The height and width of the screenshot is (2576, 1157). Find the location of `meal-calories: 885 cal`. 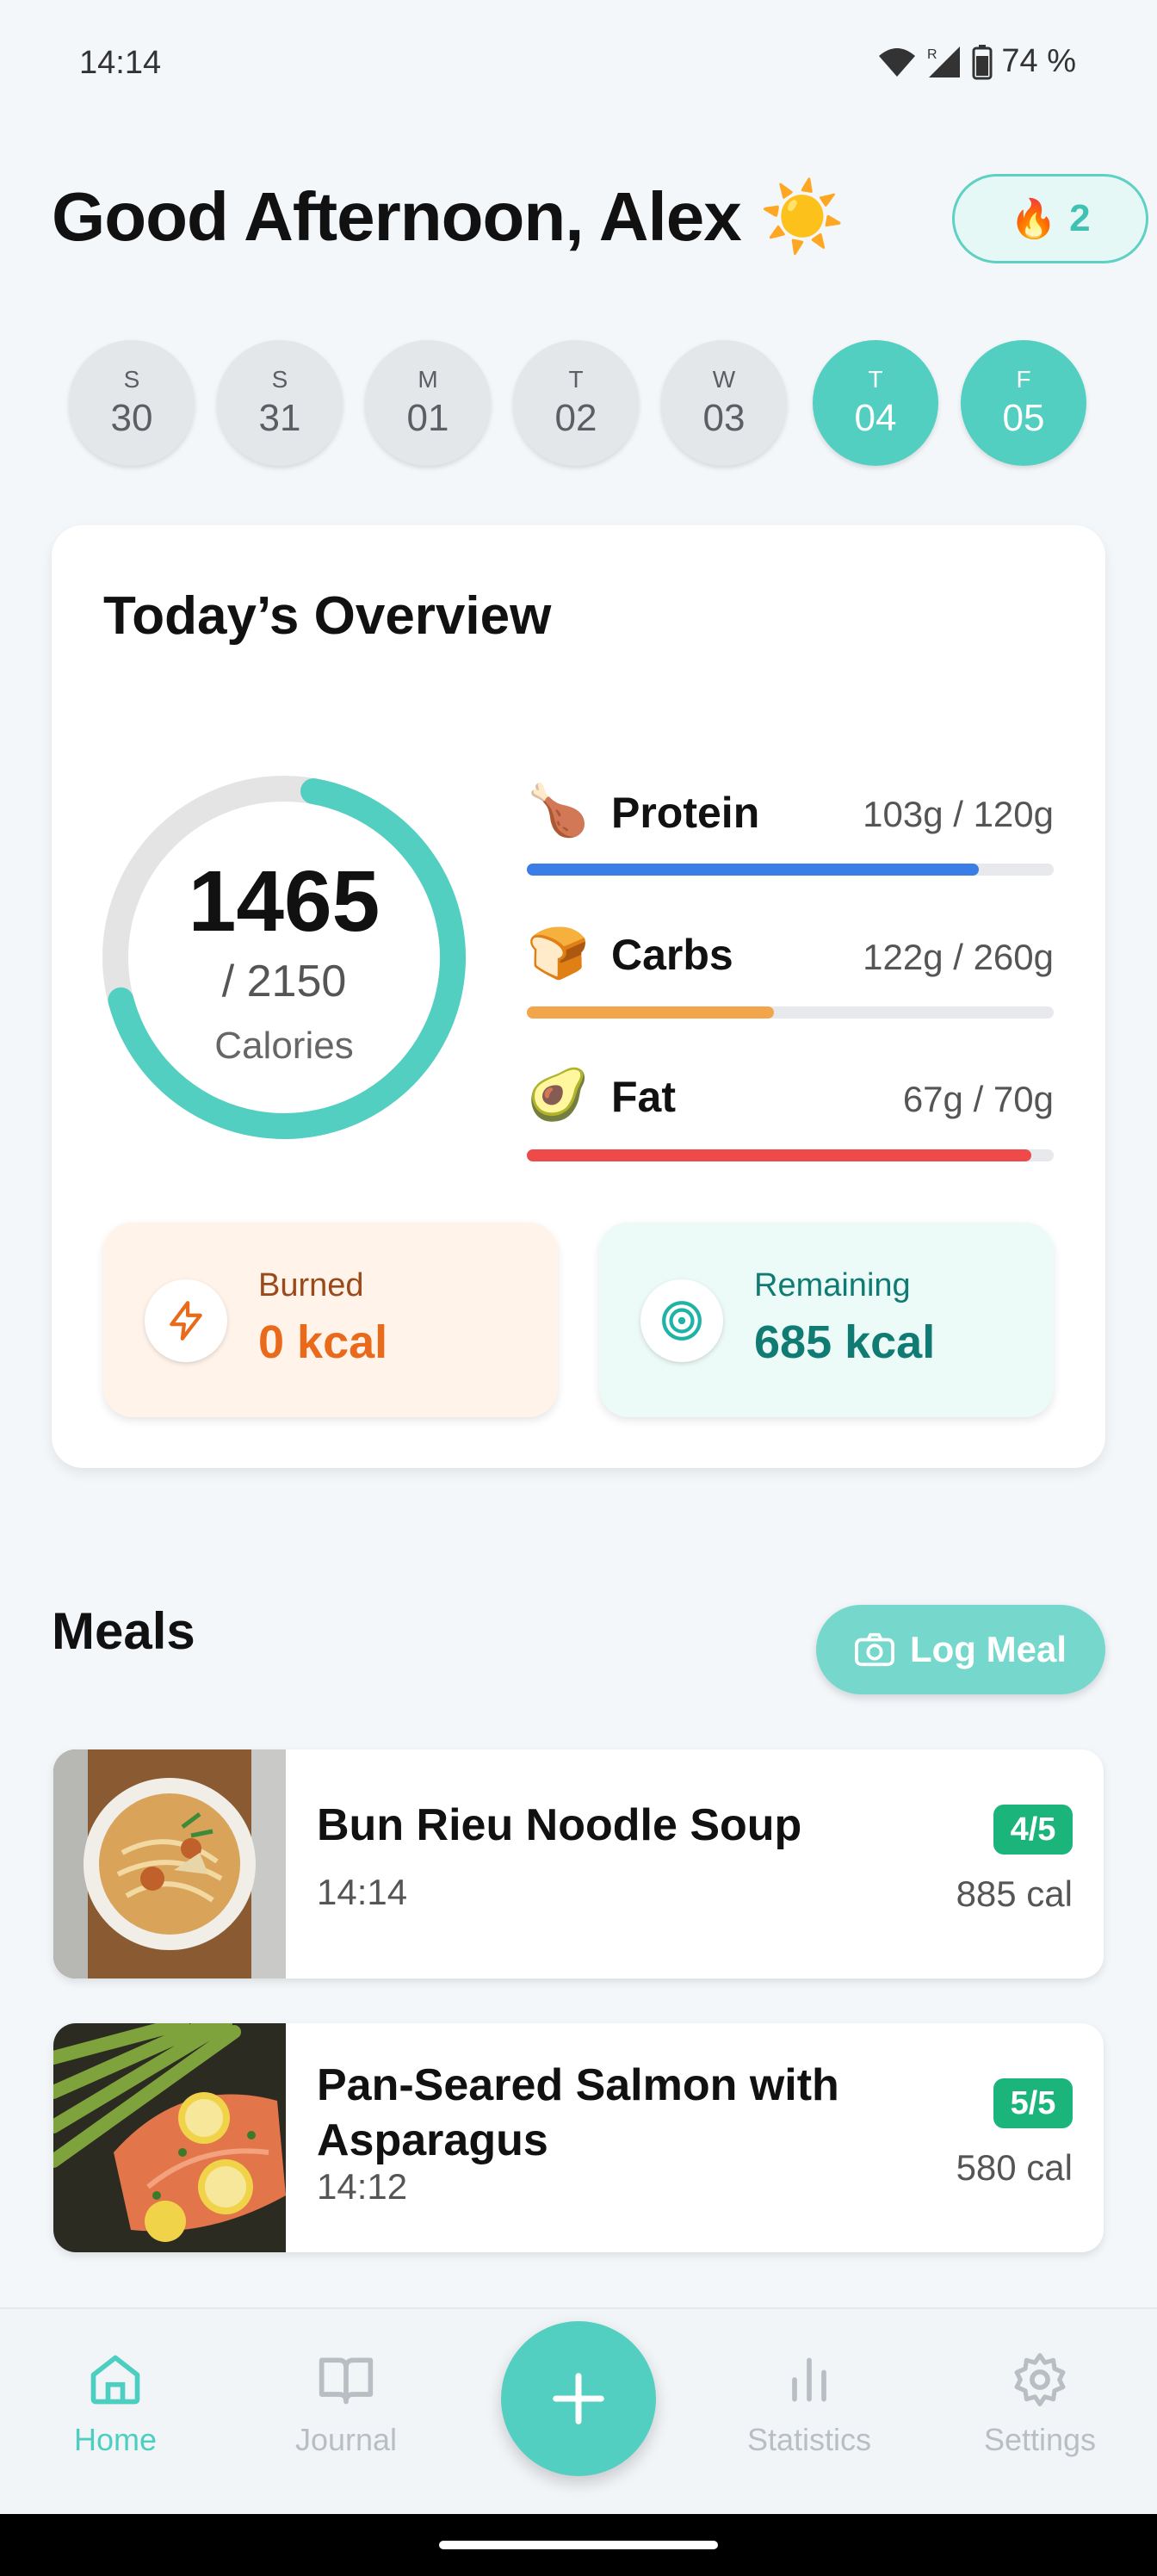

meal-calories: 885 cal is located at coordinates (1014, 1894).